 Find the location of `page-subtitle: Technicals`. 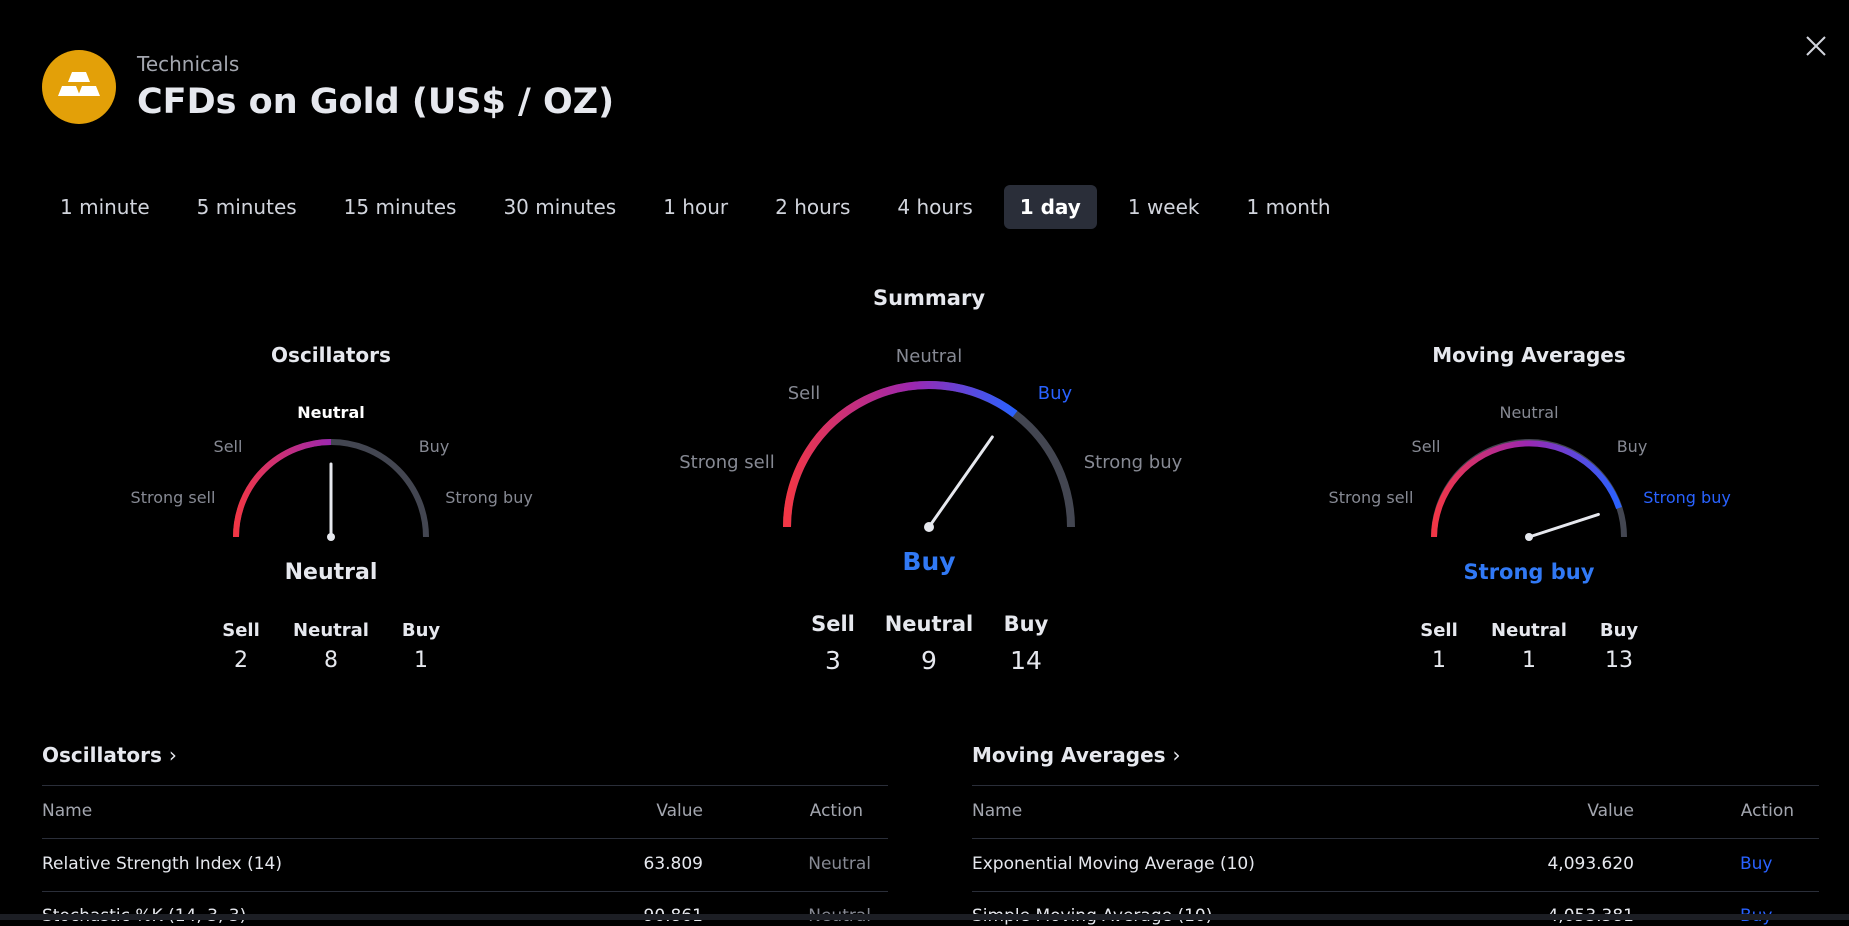

page-subtitle: Technicals is located at coordinates (188, 64).